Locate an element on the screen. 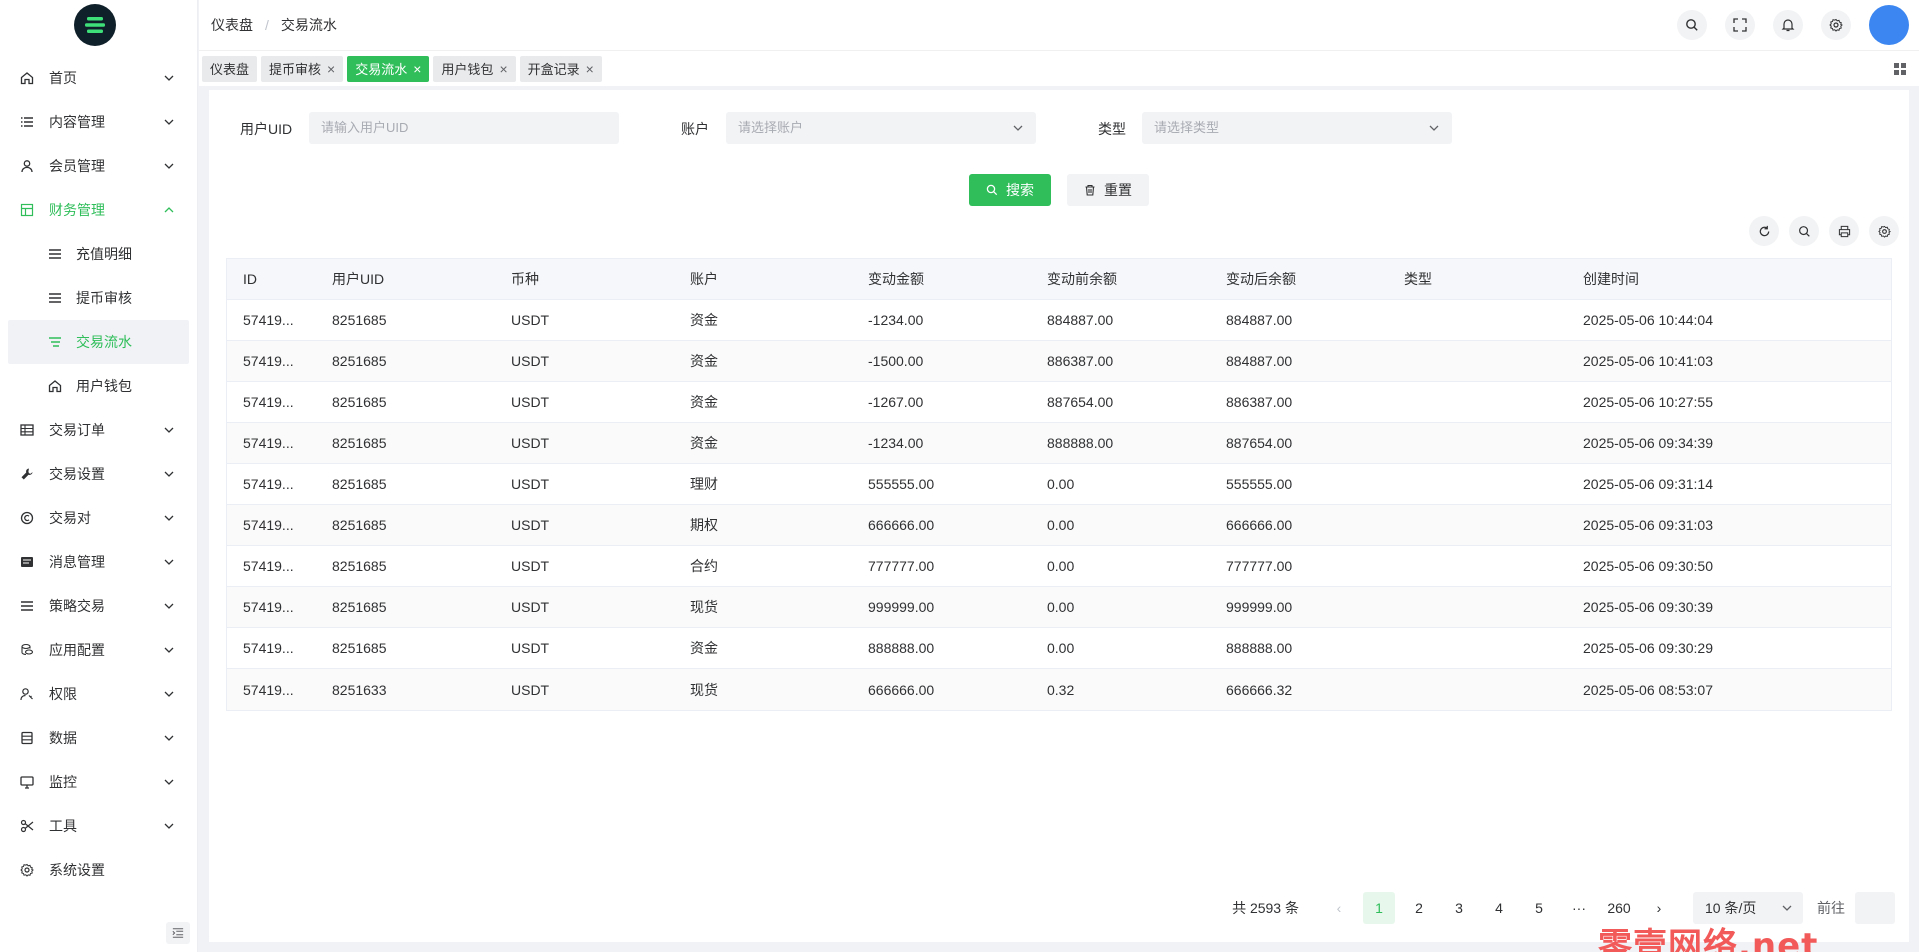 The height and width of the screenshot is (952, 1919). sidebar-subitem-0: 充值明细 is located at coordinates (98, 254).